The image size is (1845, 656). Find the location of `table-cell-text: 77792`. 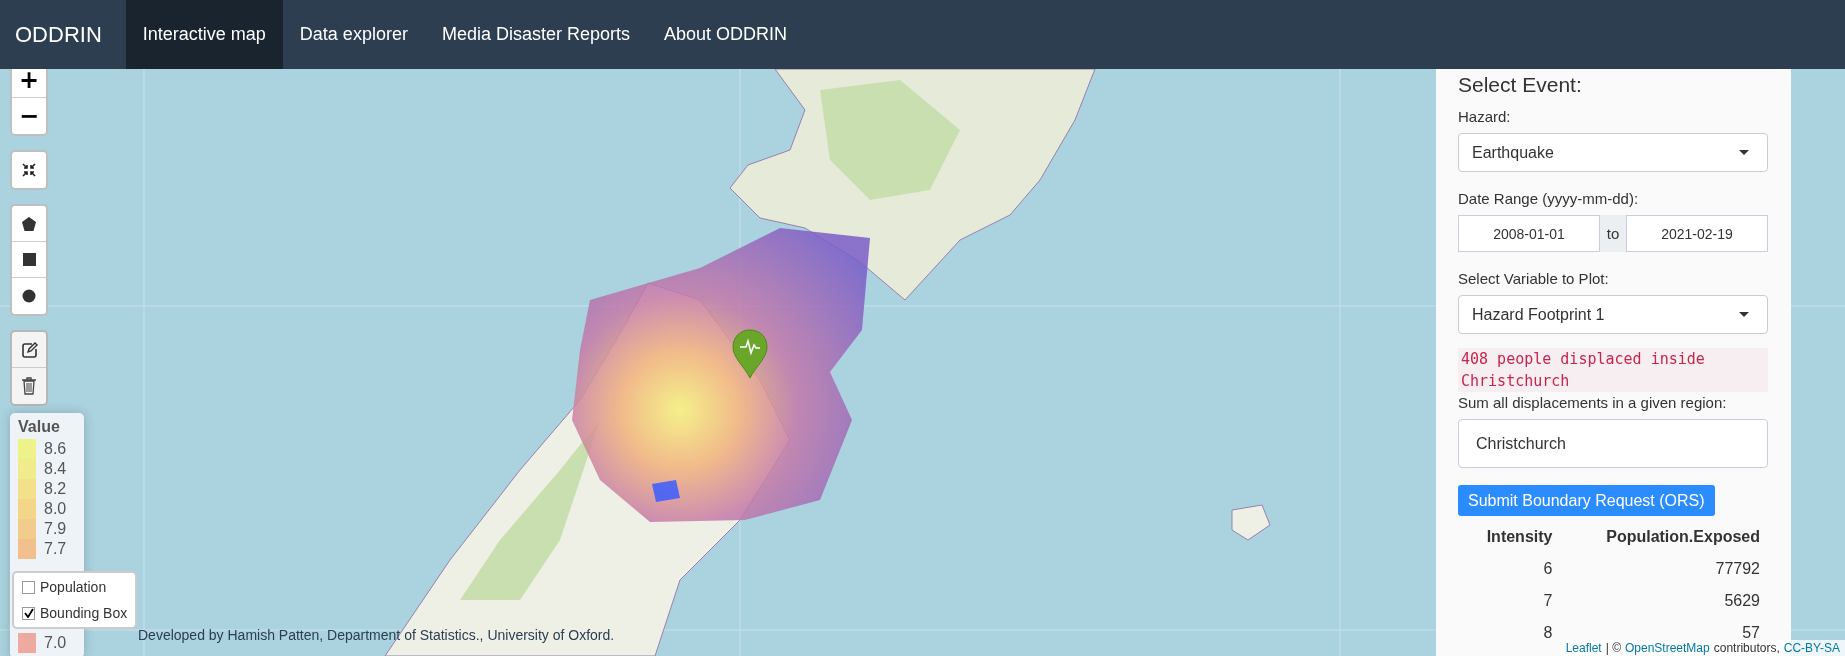

table-cell-text: 77792 is located at coordinates (1737, 569).